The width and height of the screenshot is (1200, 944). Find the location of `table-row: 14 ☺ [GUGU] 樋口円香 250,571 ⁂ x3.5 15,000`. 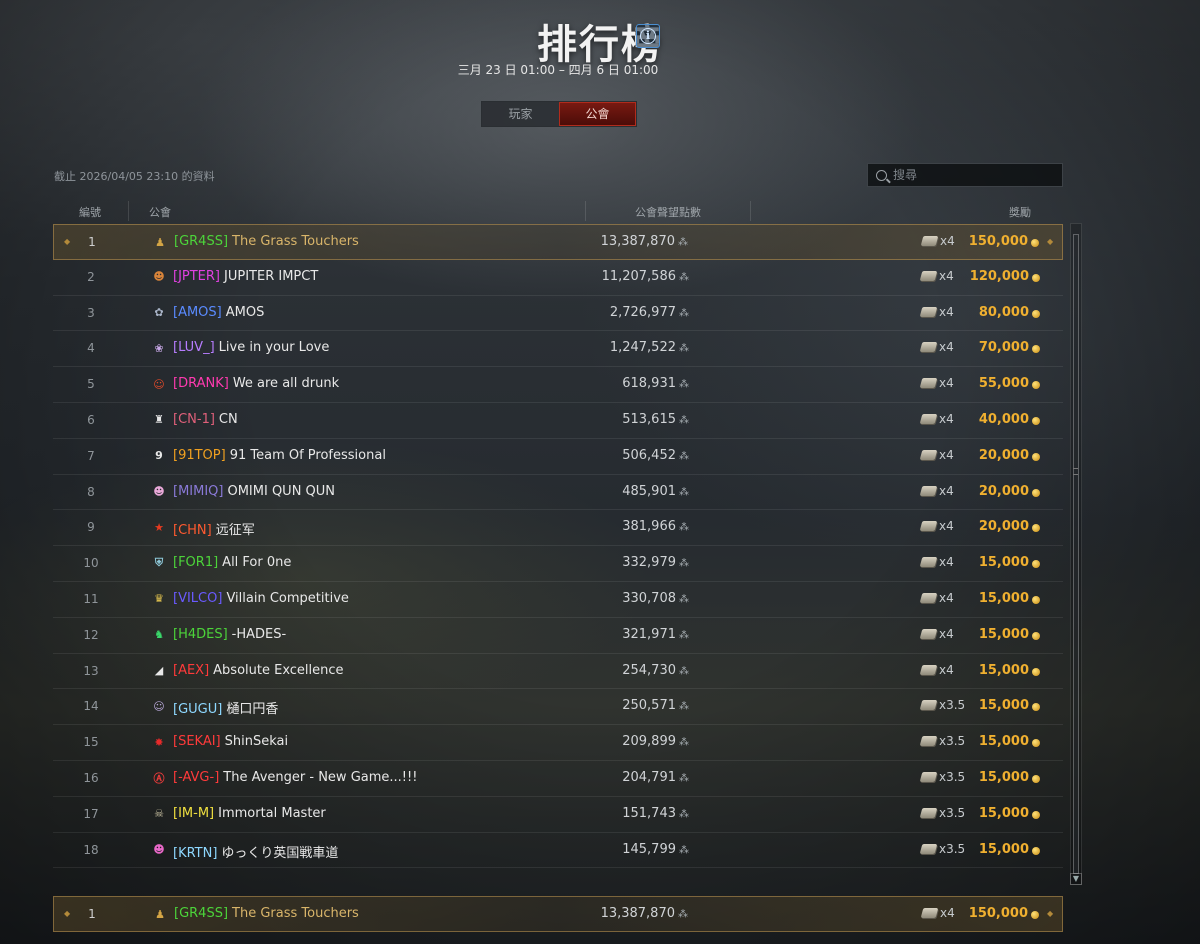

table-row: 14 ☺ [GUGU] 樋口円香 250,571 ⁂ x3.5 15,000 is located at coordinates (558, 707).